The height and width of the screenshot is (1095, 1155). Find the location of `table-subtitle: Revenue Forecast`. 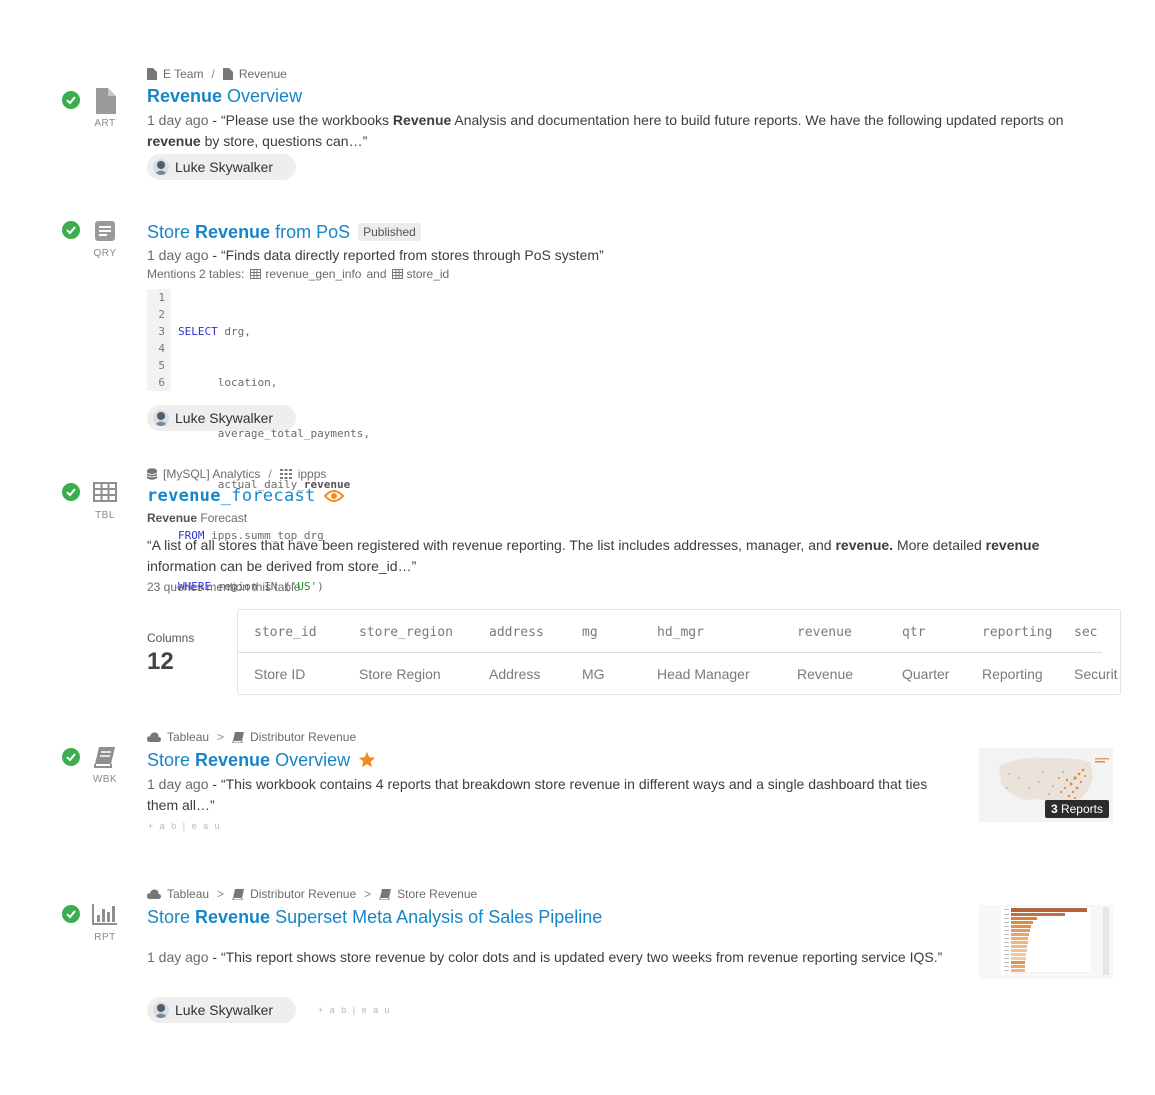

table-subtitle: Revenue Forecast is located at coordinates (197, 518).